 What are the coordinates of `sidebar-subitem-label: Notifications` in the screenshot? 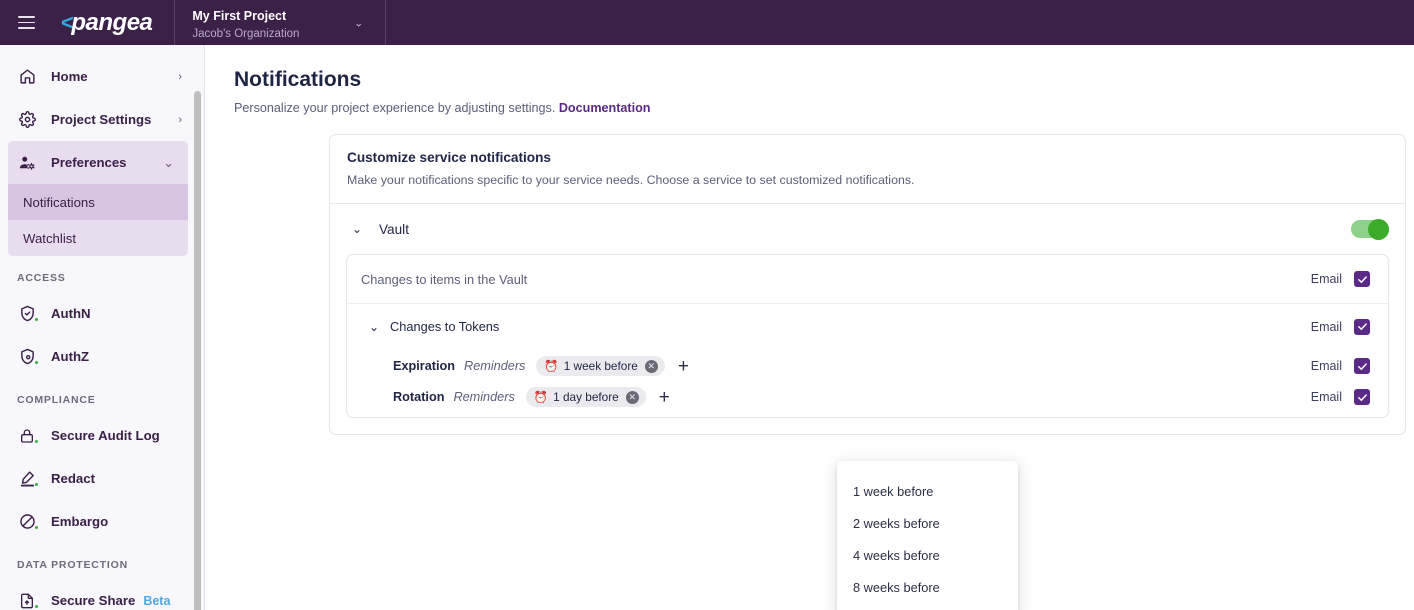 It's located at (59, 202).